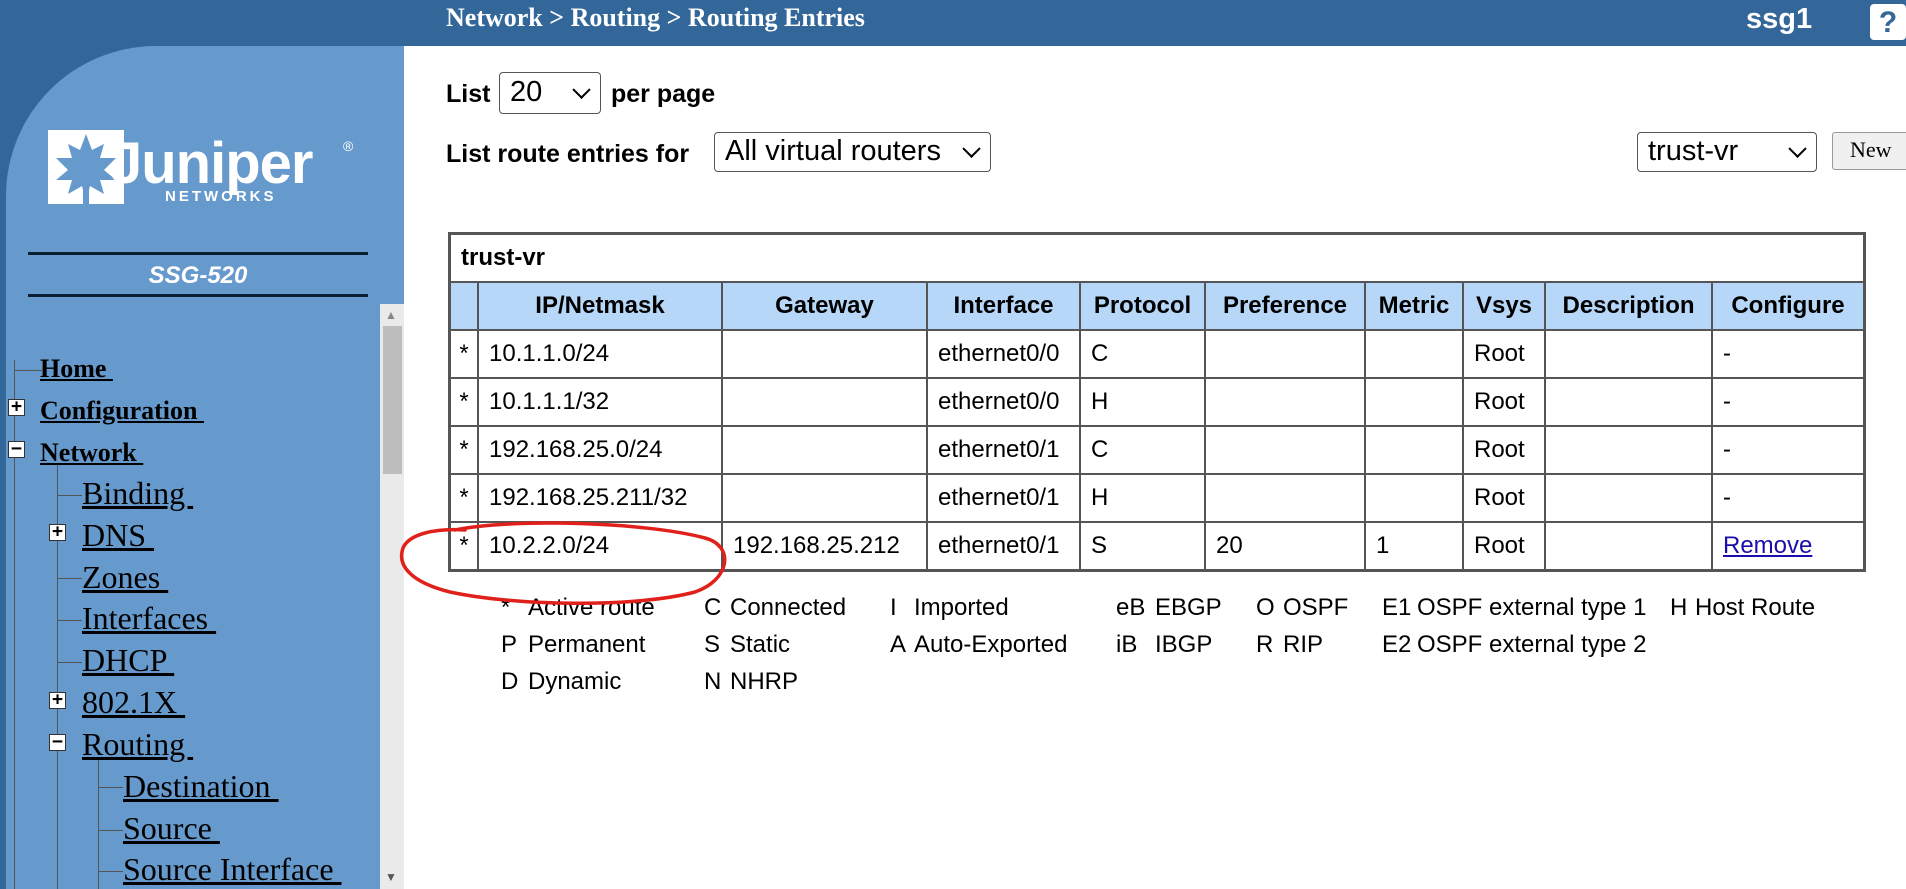 The image size is (1906, 889). Describe the element at coordinates (991, 644) in the screenshot. I see `legend-text: Auto-Exported` at that location.